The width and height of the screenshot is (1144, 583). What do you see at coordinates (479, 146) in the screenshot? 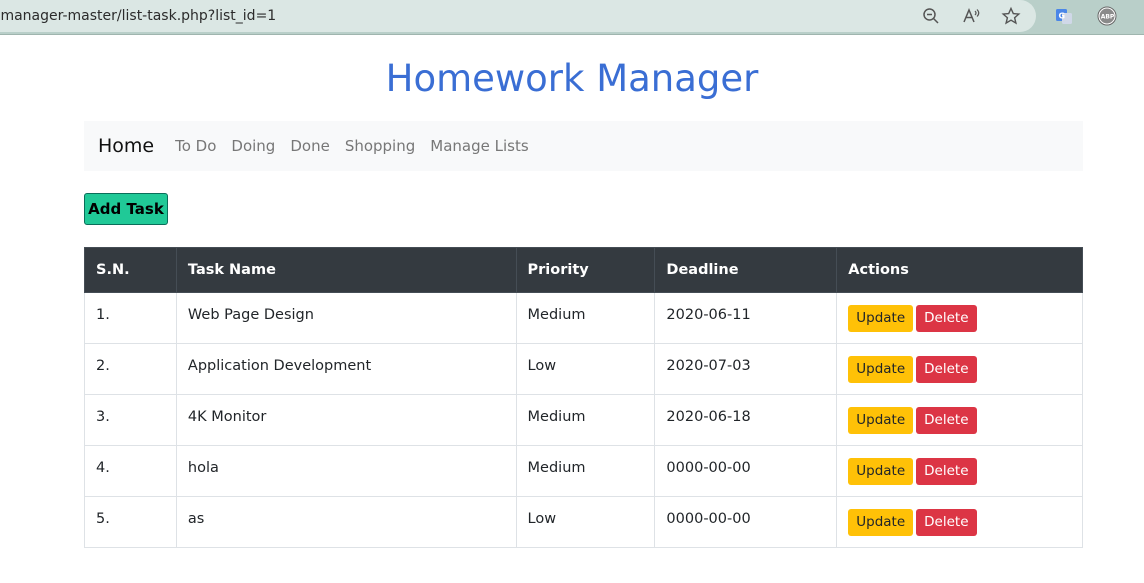
I see `nav-link-manage-lists: Manage Lists` at bounding box center [479, 146].